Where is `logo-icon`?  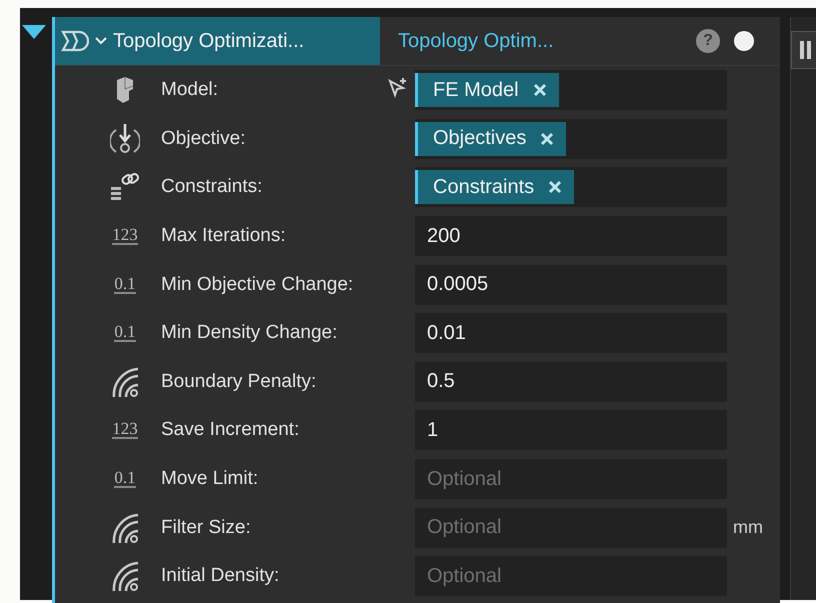
logo-icon is located at coordinates (75, 41).